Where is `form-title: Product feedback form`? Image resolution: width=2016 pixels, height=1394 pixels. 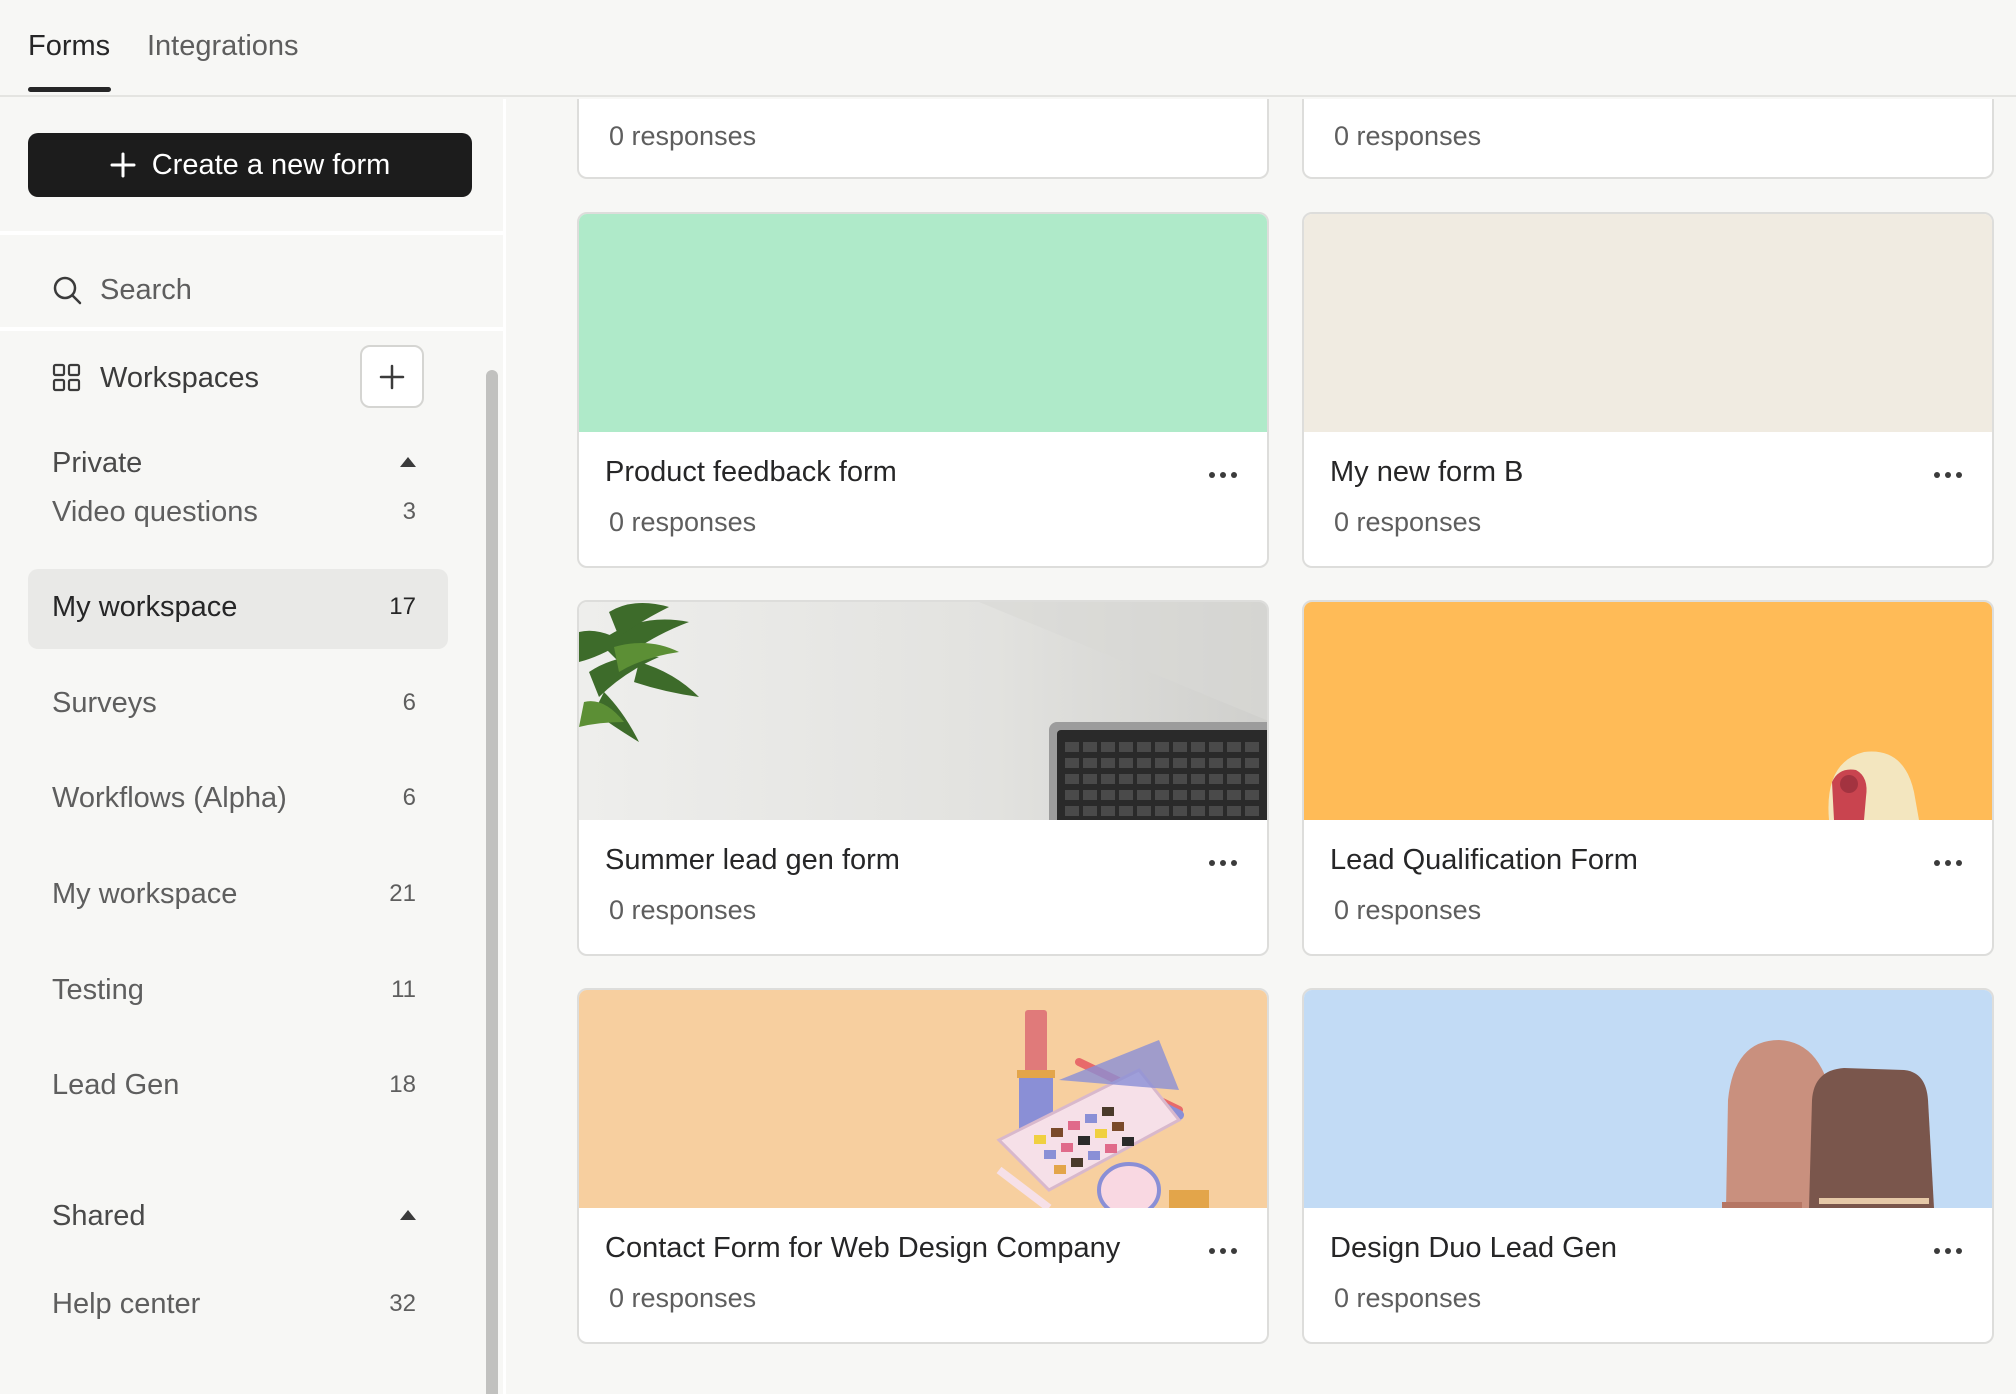
form-title: Product feedback form is located at coordinates (751, 472).